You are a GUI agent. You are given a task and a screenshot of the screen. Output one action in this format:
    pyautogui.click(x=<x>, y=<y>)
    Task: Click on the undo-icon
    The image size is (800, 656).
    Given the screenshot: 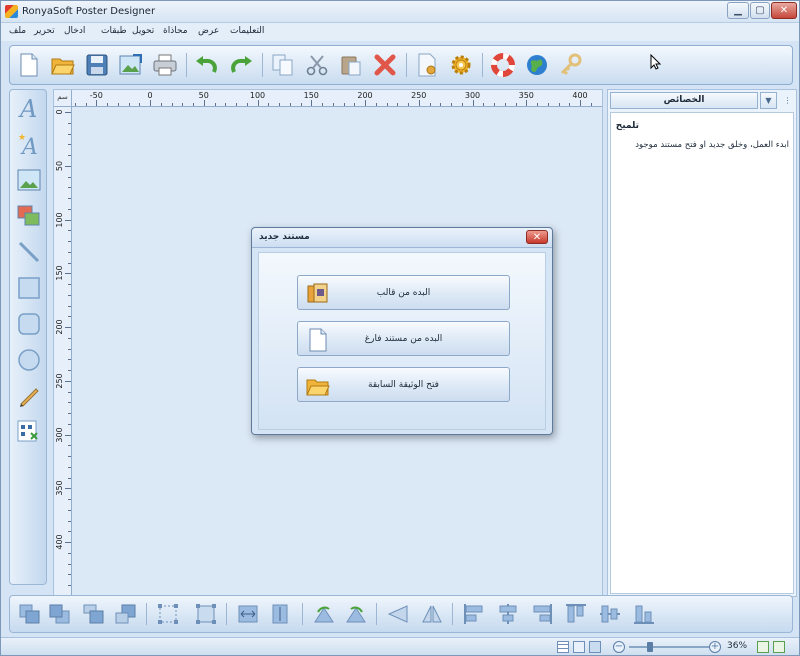 What is the action you would take?
    pyautogui.click(x=207, y=65)
    